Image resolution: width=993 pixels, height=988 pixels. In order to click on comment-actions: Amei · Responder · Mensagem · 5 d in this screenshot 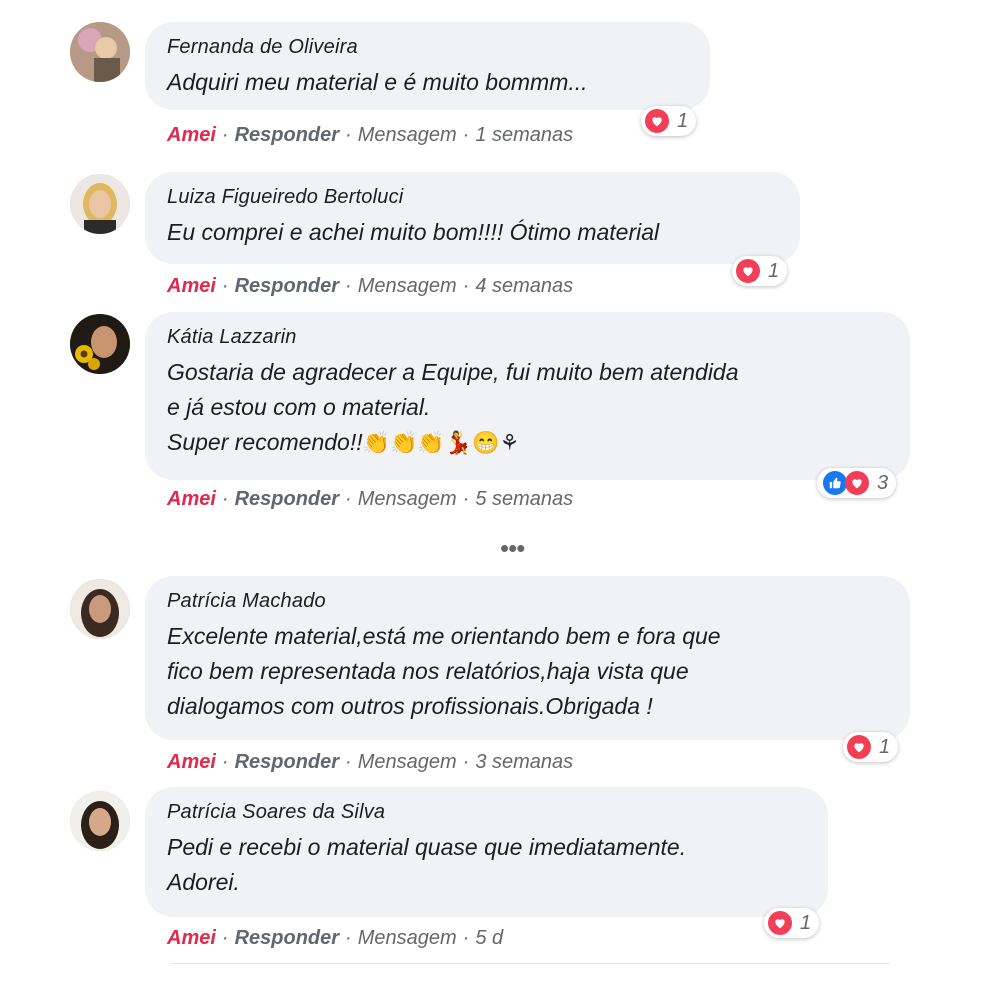, I will do `click(335, 938)`.